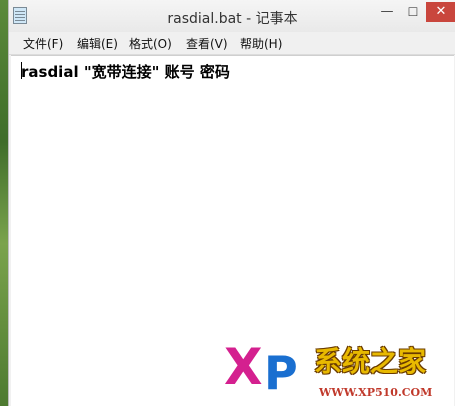  What do you see at coordinates (232, 43) in the screenshot?
I see `menu-bar: 文件(F) 编辑(E) 格式(O) 查看(V) 帮助(H)` at bounding box center [232, 43].